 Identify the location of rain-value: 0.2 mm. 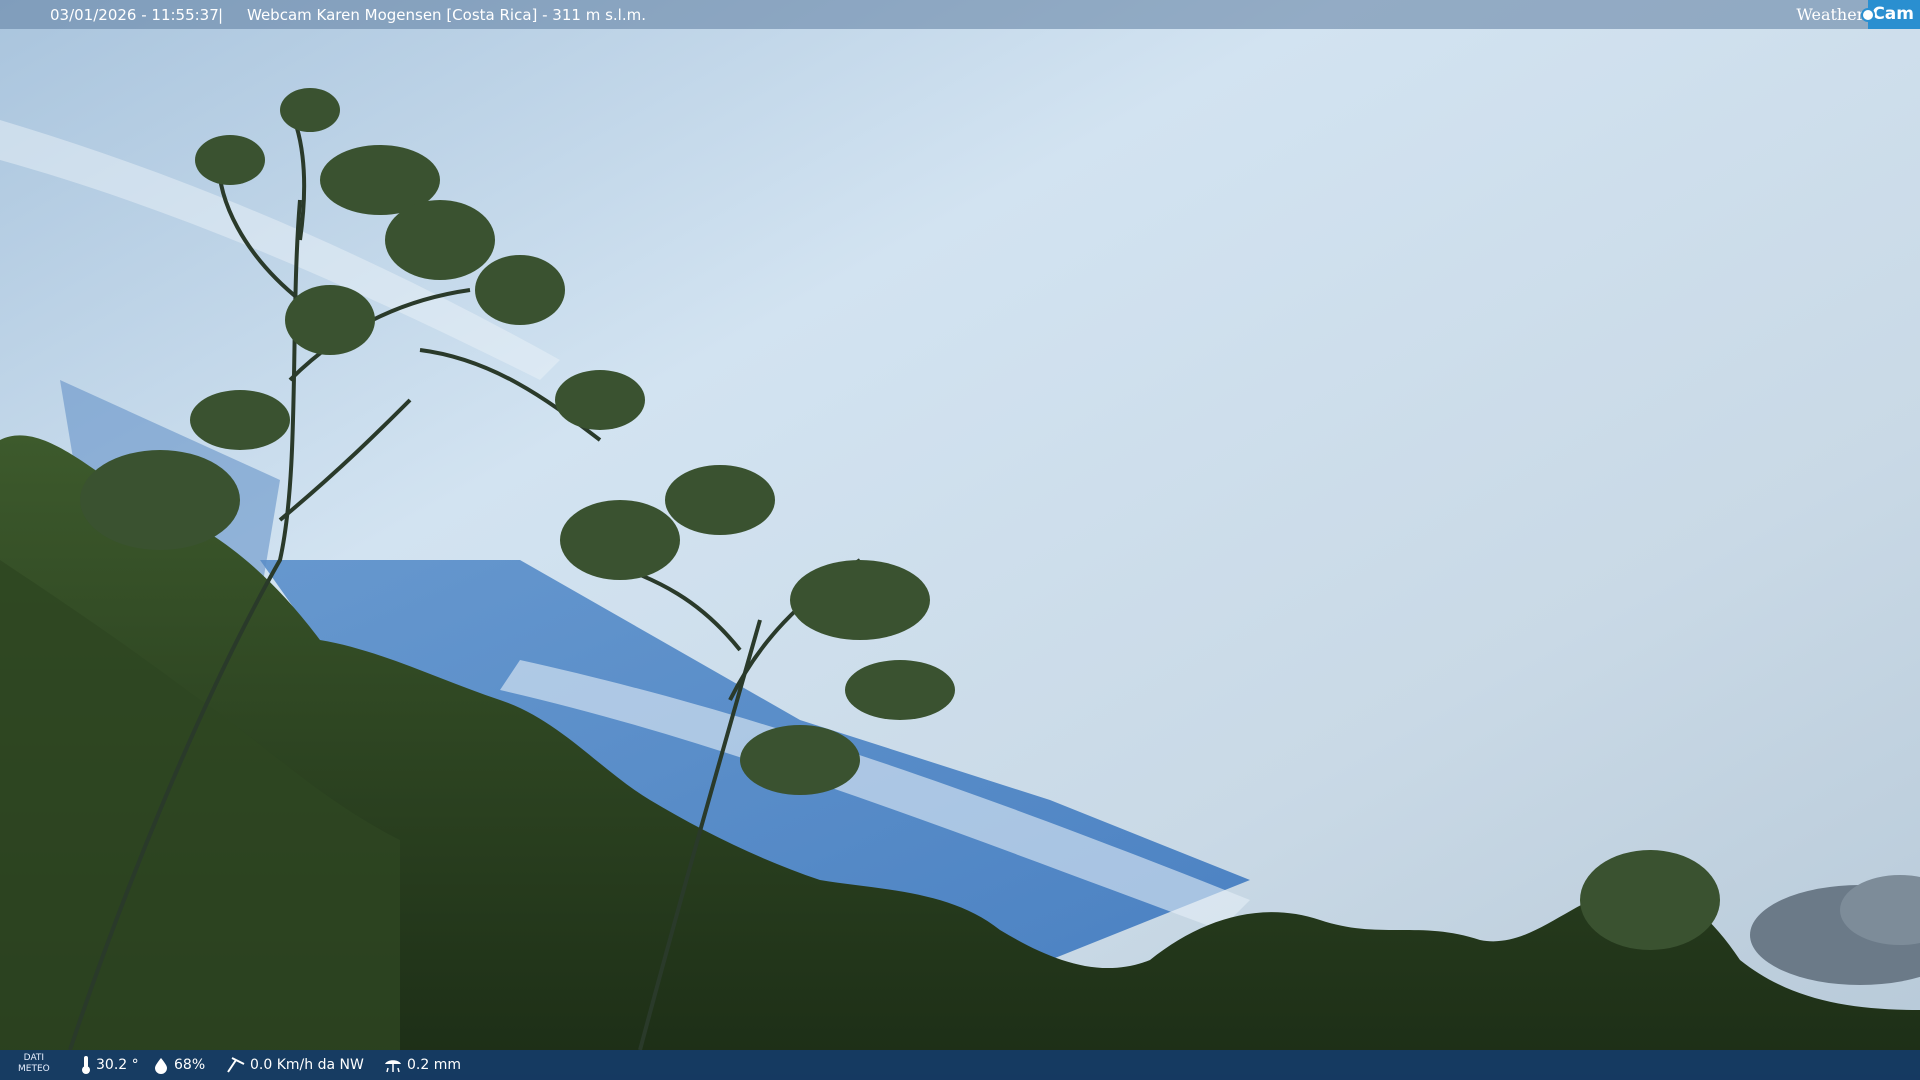
(434, 1065).